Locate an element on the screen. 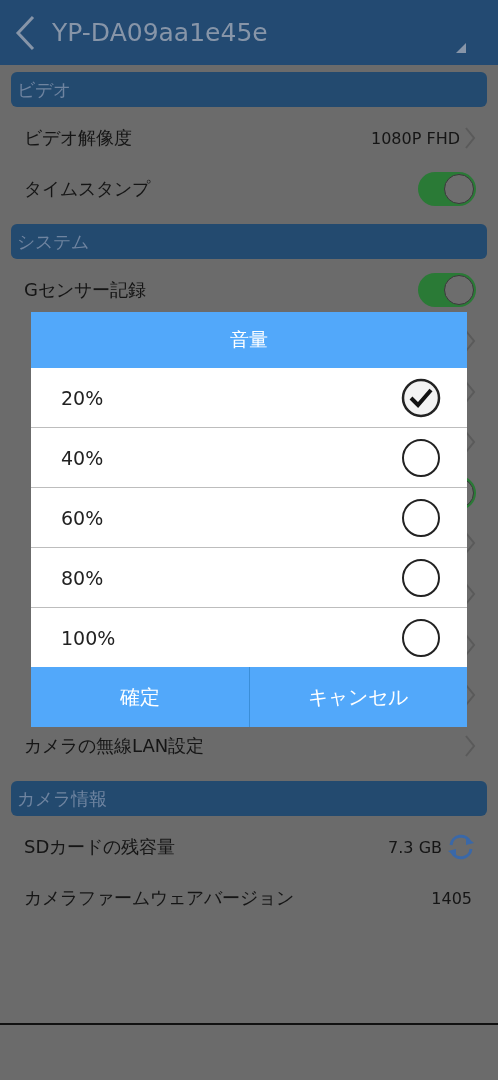 The height and width of the screenshot is (1080, 498). volume-option: 20% is located at coordinates (249, 397).